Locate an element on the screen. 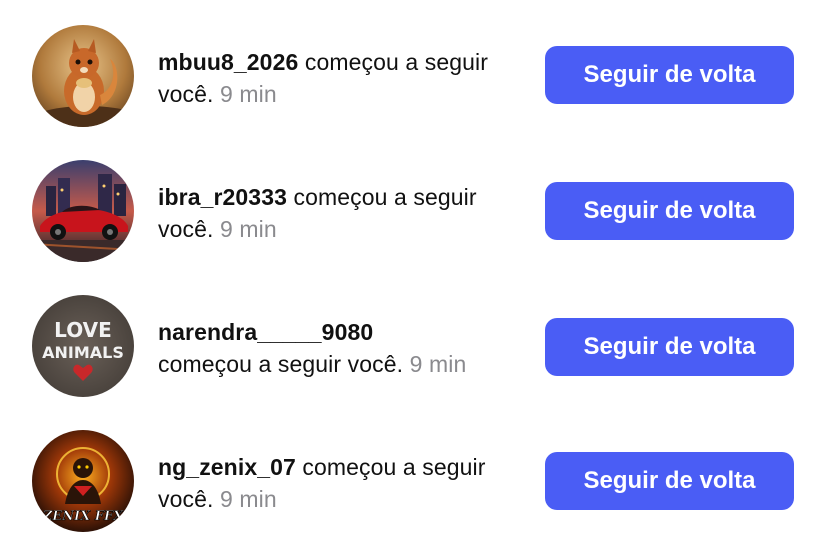 Image resolution: width=825 pixels, height=545 pixels. zenix-ffx-avatar-icon: ZENIX FFX is located at coordinates (83, 481).